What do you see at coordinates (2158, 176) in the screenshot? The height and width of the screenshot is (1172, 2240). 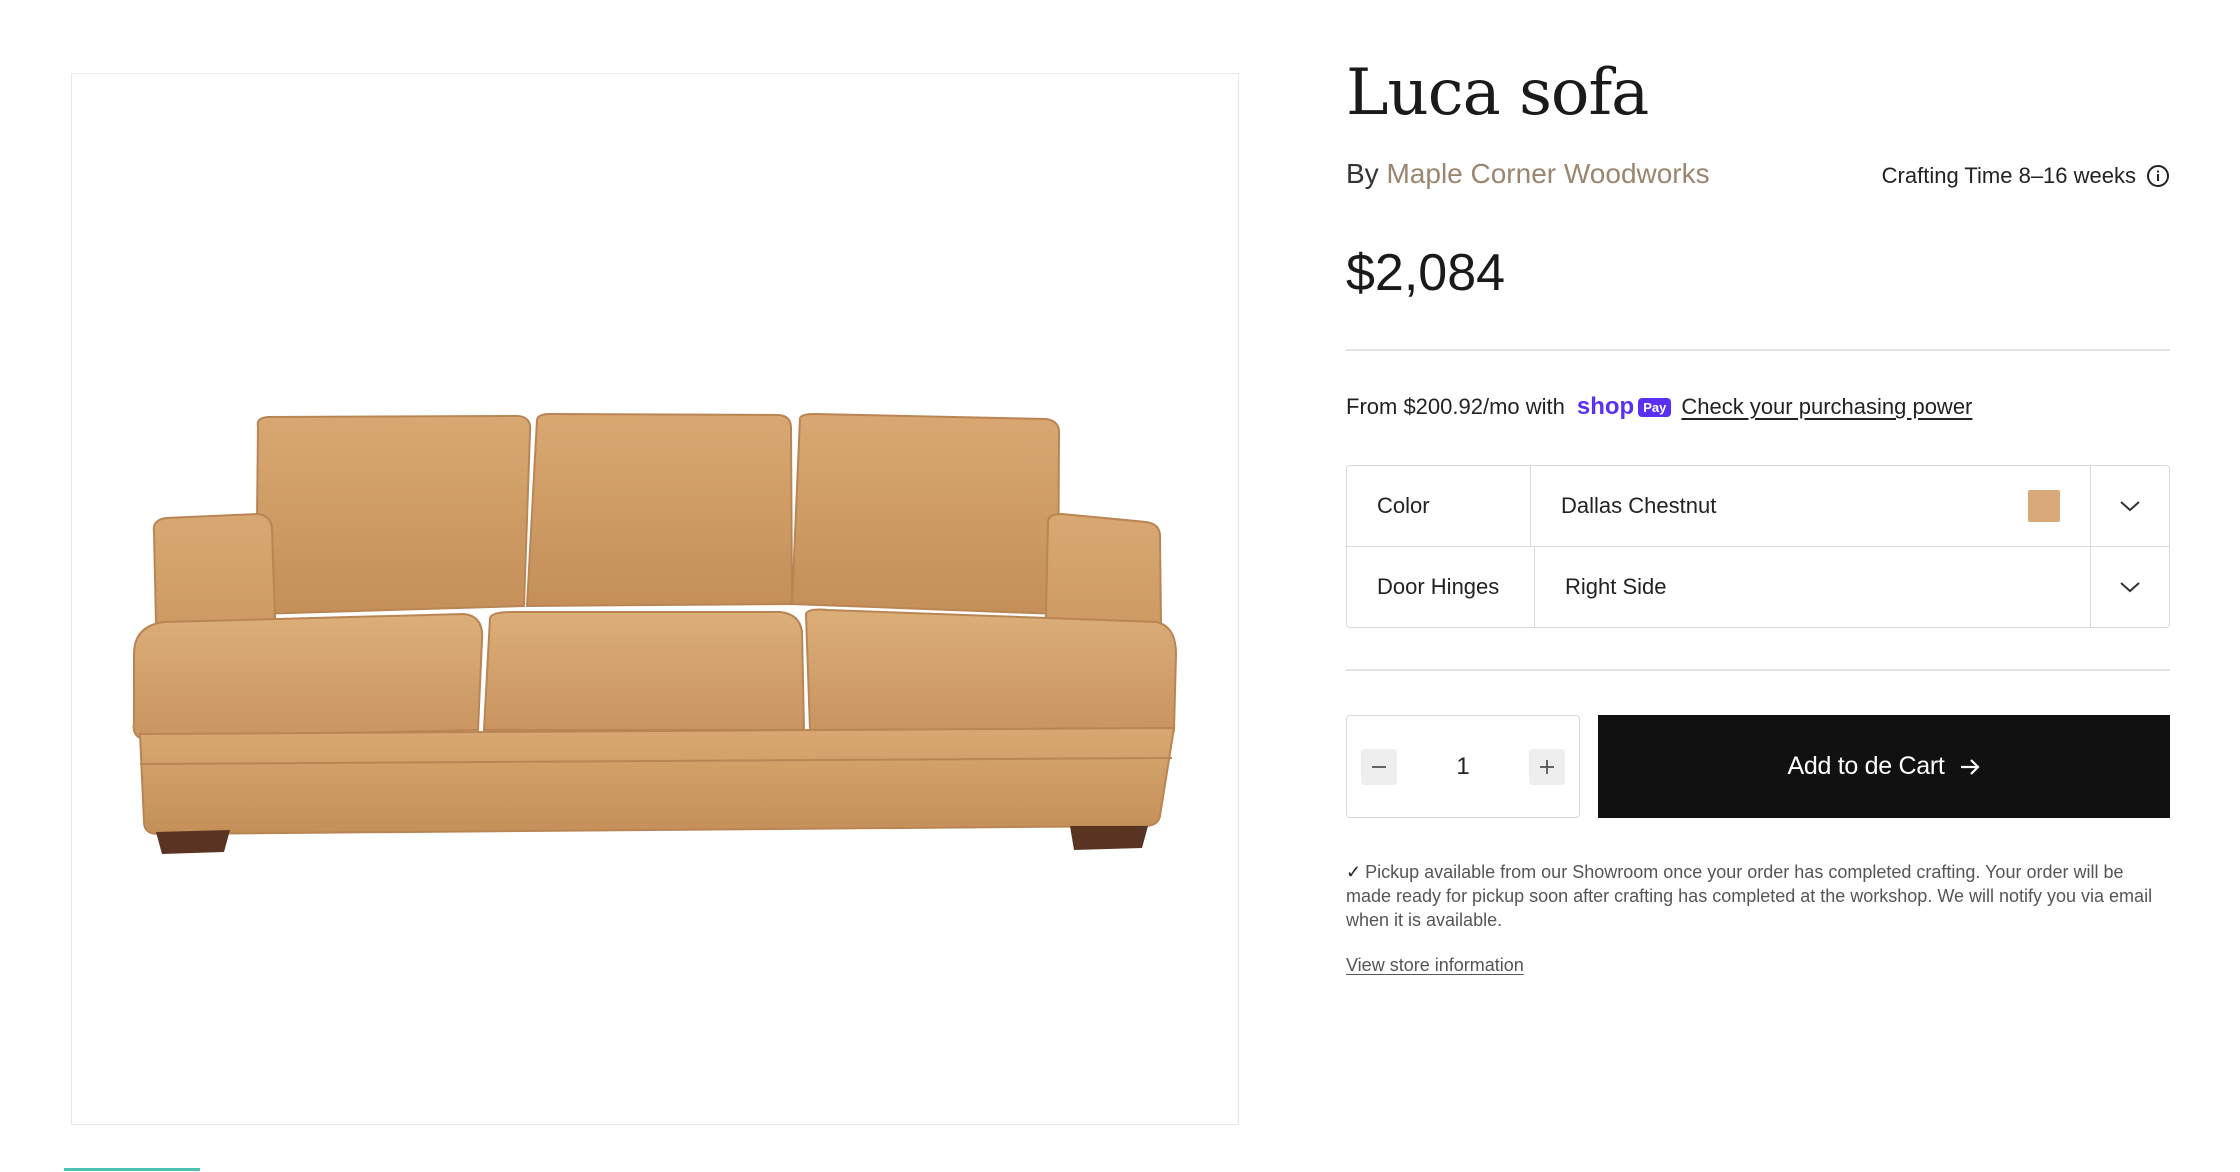 I see `info-circle-icon` at bounding box center [2158, 176].